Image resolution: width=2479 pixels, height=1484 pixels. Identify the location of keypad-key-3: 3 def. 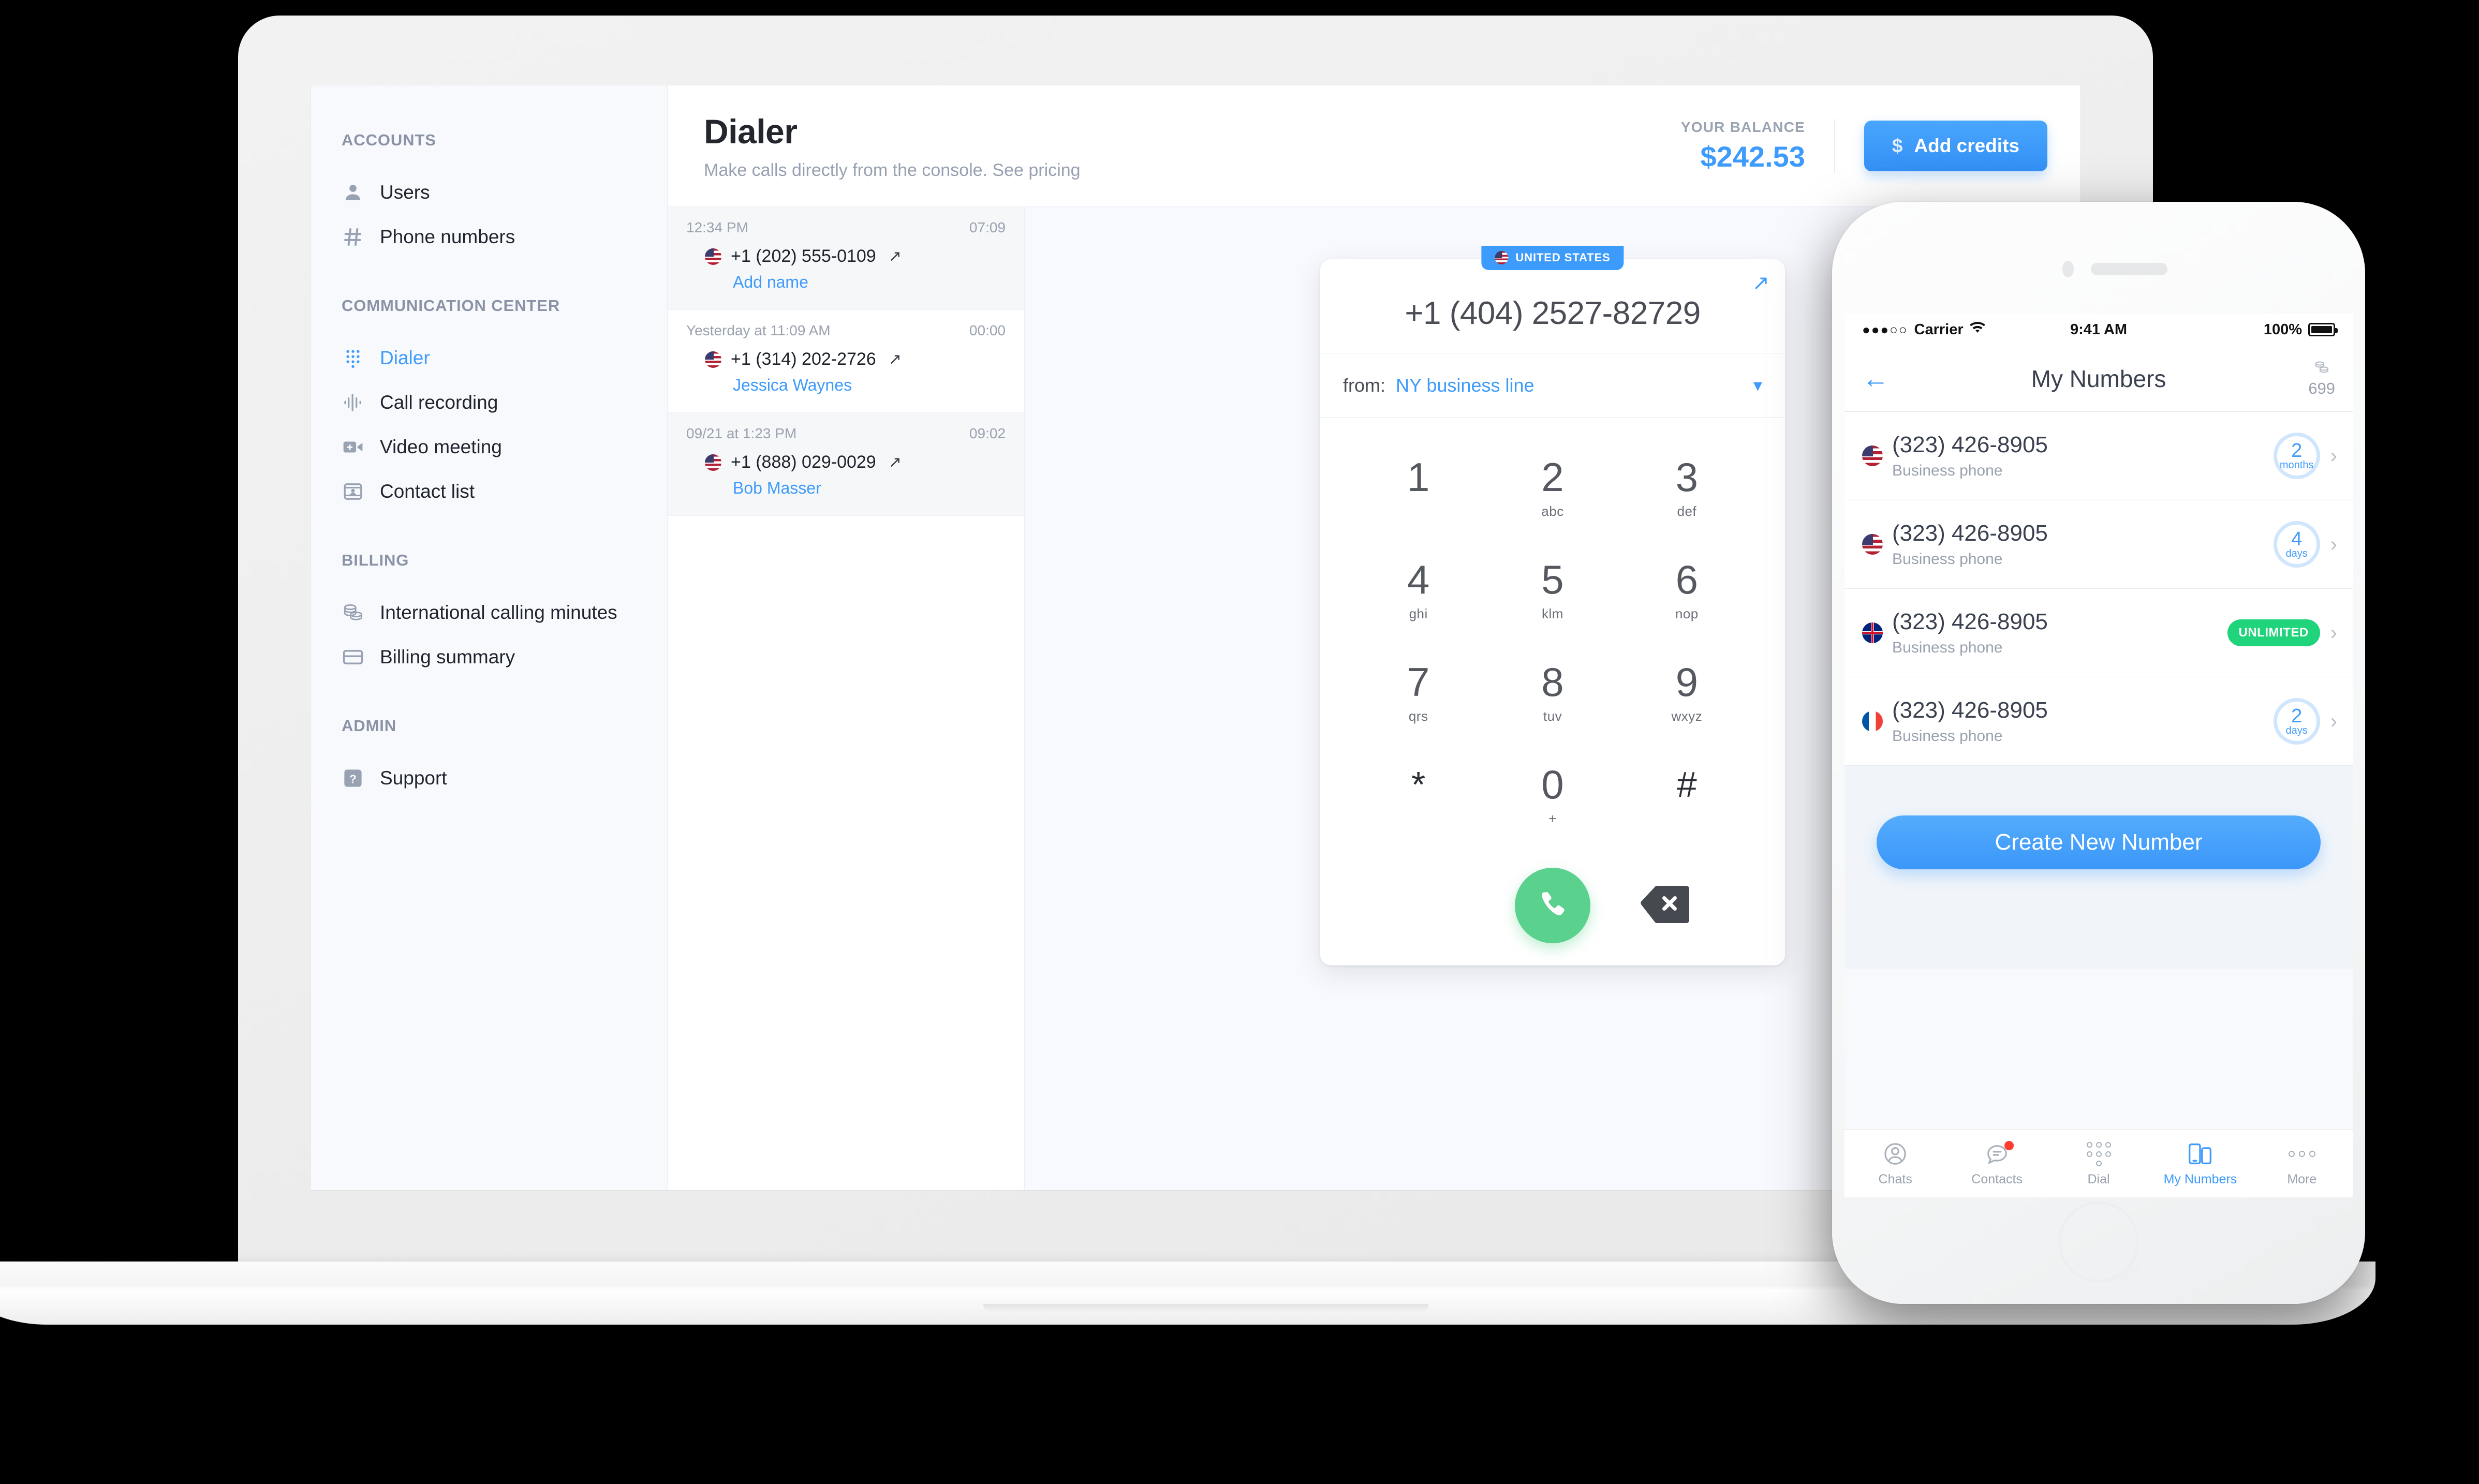
(1687, 487).